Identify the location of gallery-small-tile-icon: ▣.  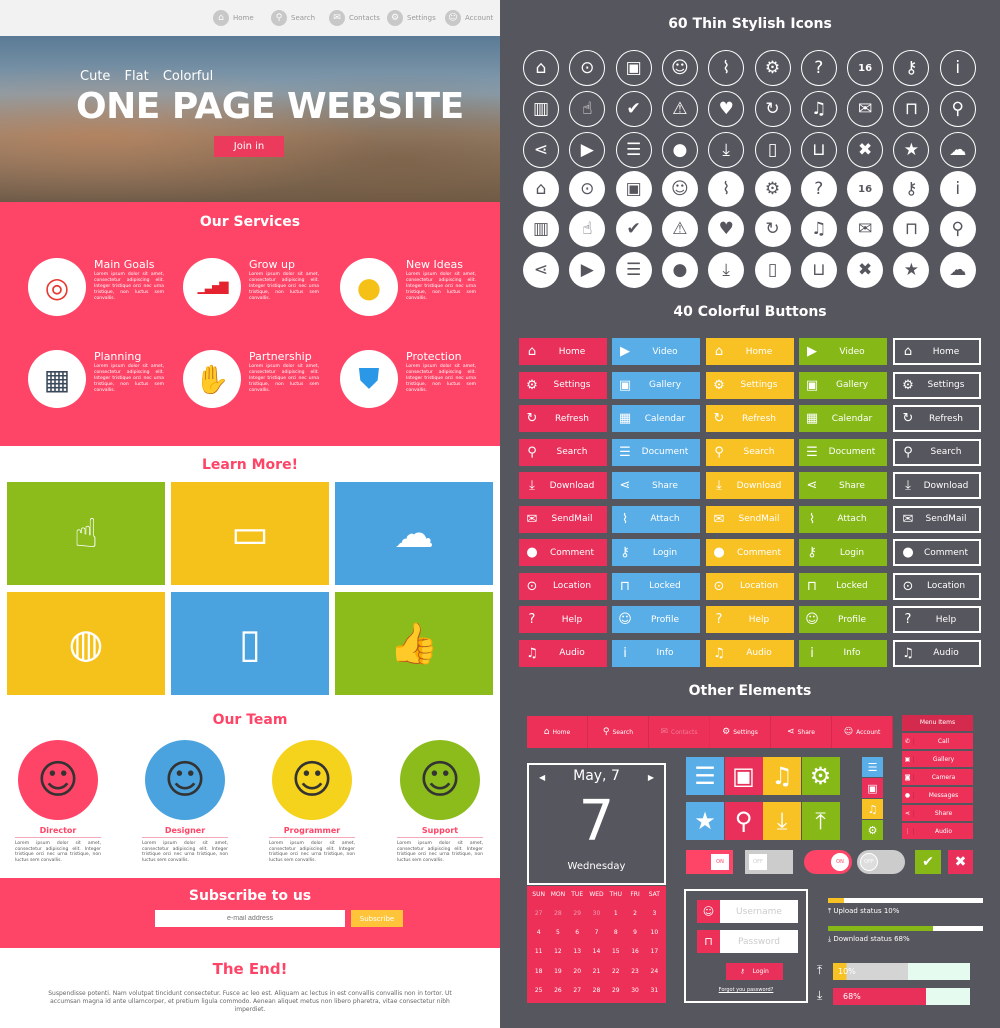
(872, 788).